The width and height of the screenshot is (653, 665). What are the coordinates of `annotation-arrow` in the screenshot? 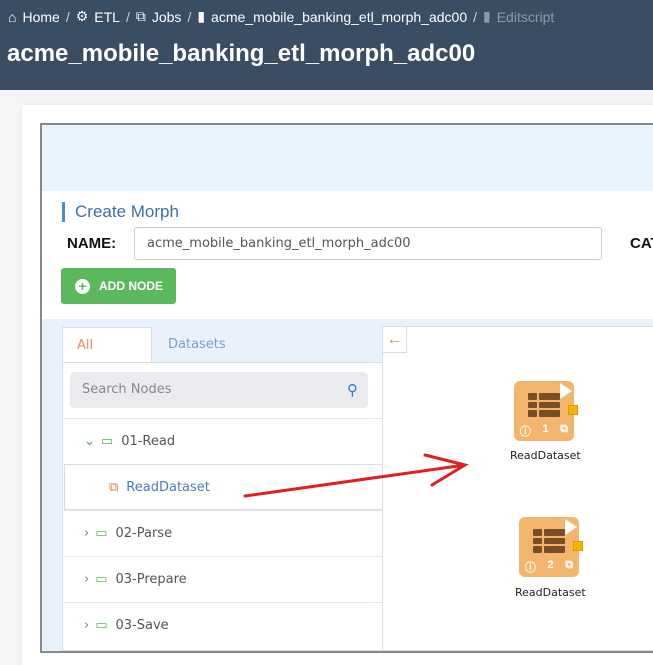 It's located at (356, 475).